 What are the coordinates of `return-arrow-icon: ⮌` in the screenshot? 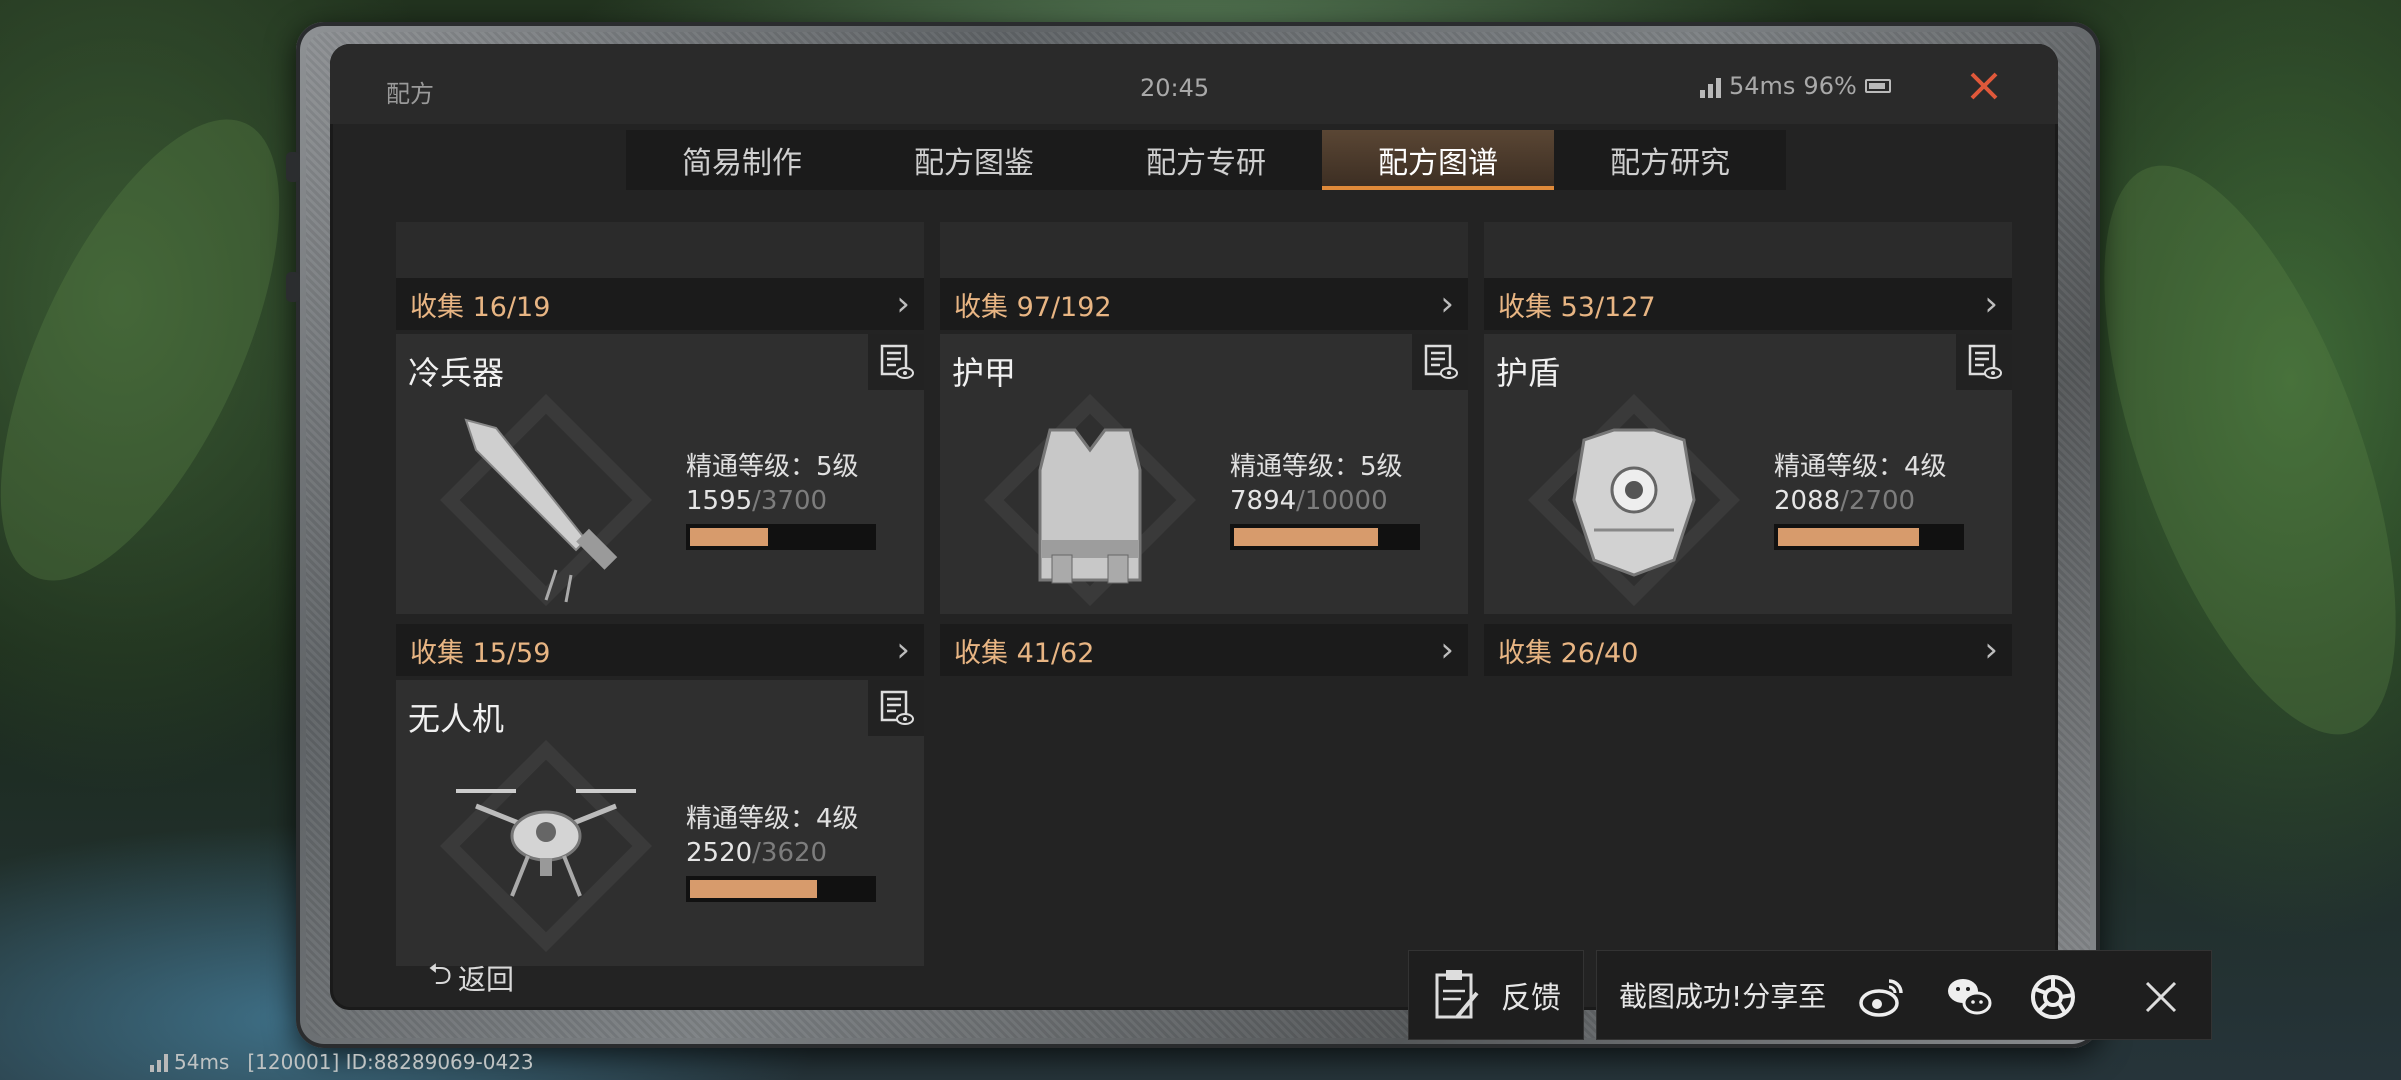 It's located at (440, 974).